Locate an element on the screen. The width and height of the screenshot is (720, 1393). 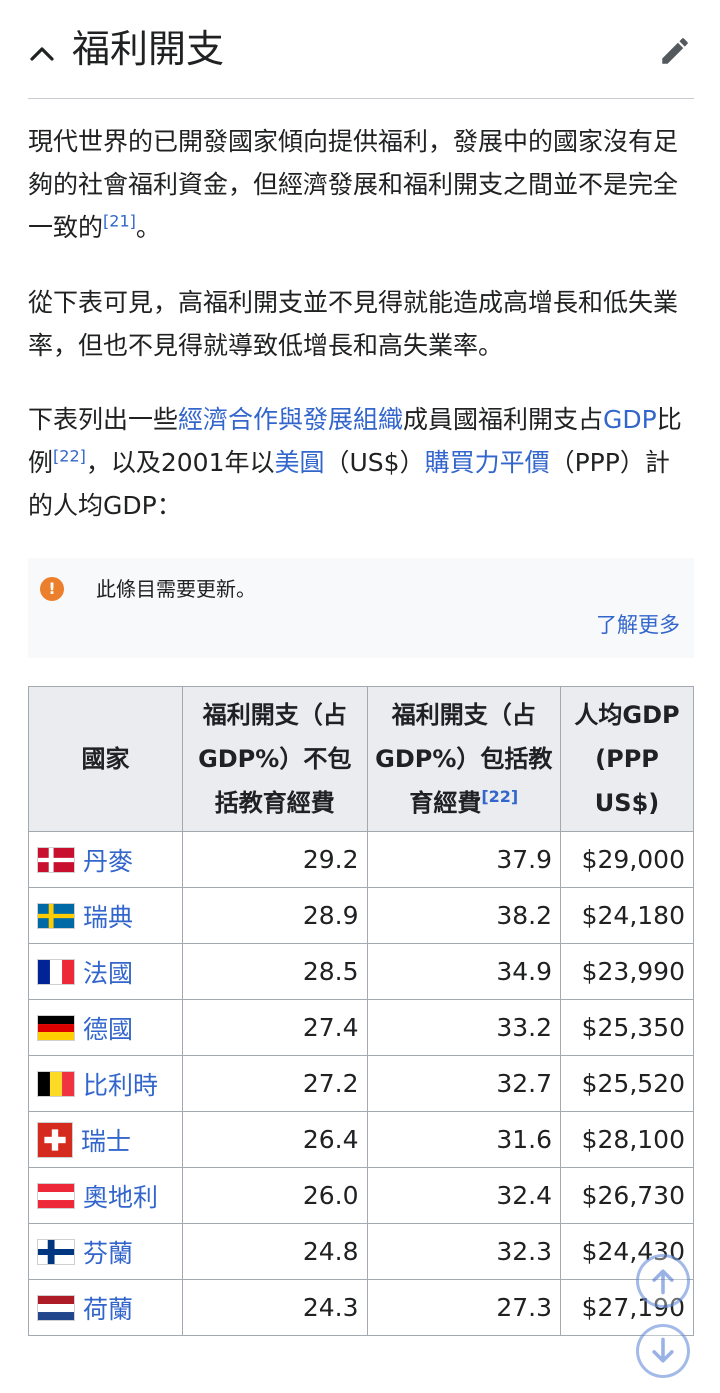
country-link: 奧地利 is located at coordinates (120, 1197).